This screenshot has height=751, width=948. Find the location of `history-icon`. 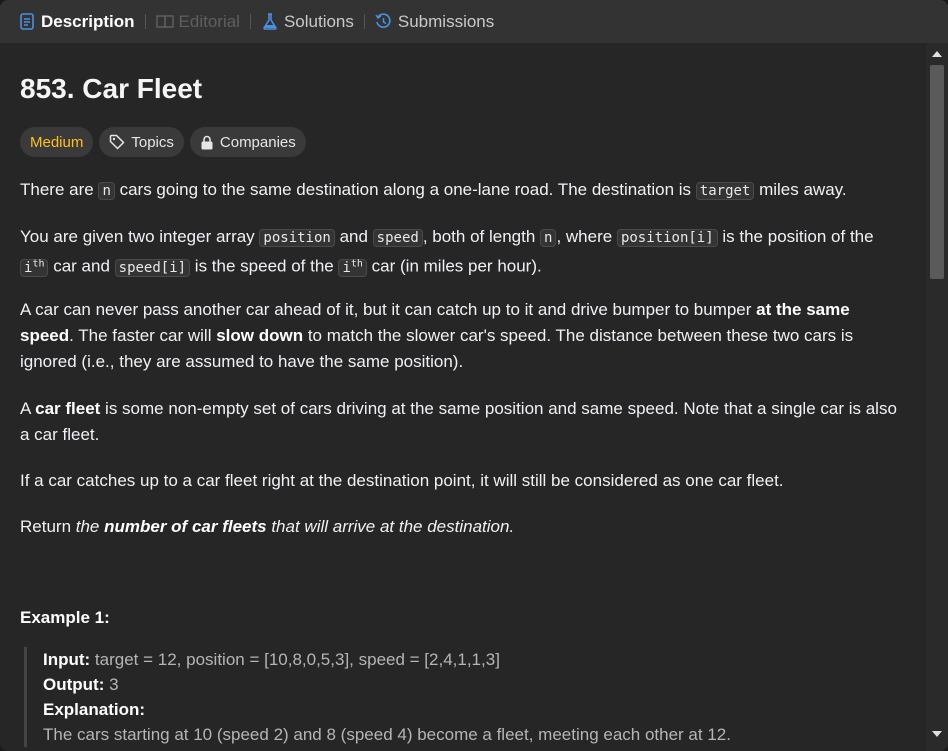

history-icon is located at coordinates (384, 22).